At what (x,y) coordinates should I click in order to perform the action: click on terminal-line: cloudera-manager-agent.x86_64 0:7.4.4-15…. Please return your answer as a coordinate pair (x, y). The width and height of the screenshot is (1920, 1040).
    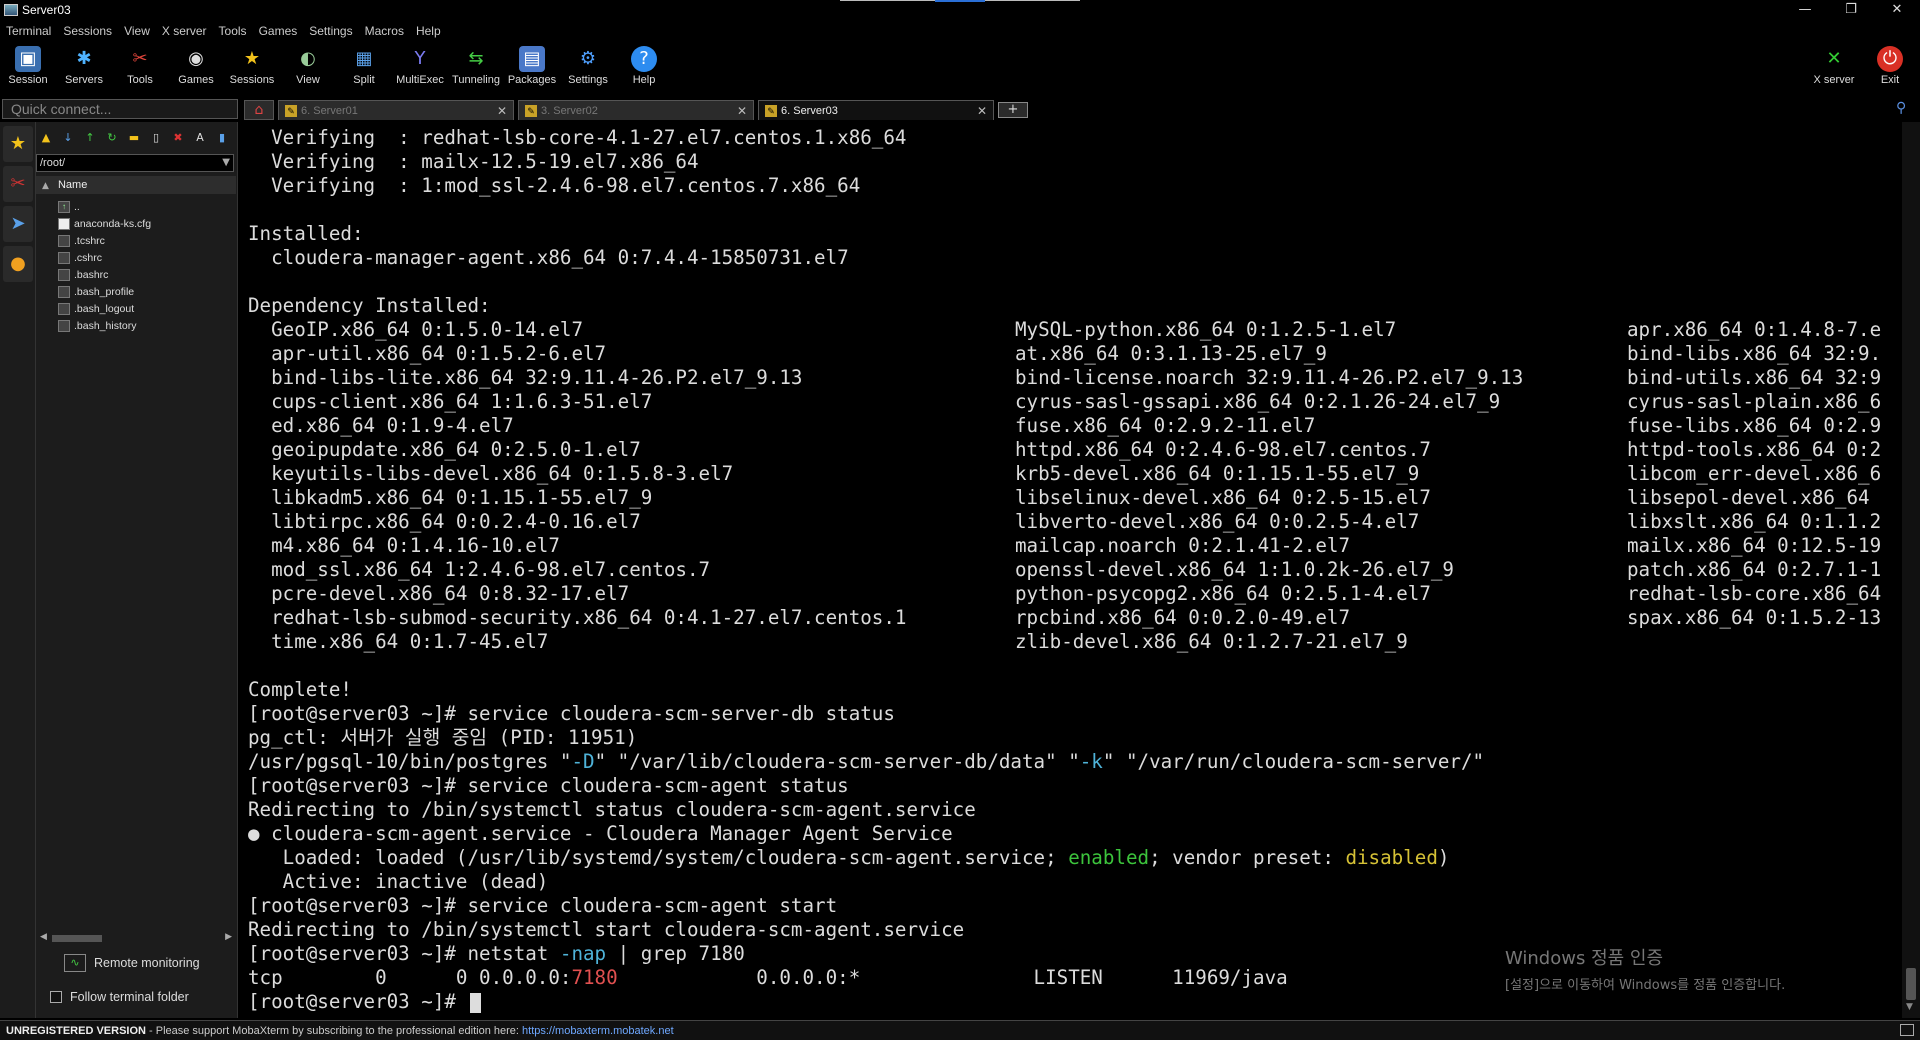
    Looking at the image, I should click on (548, 257).